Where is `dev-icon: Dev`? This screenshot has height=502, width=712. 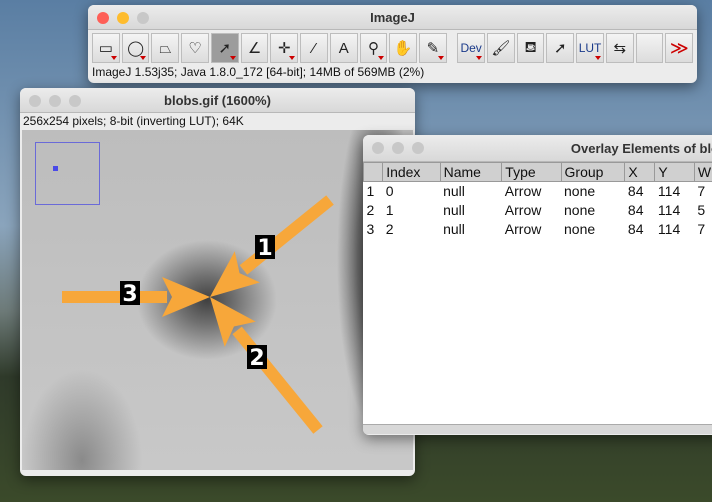 dev-icon: Dev is located at coordinates (471, 48).